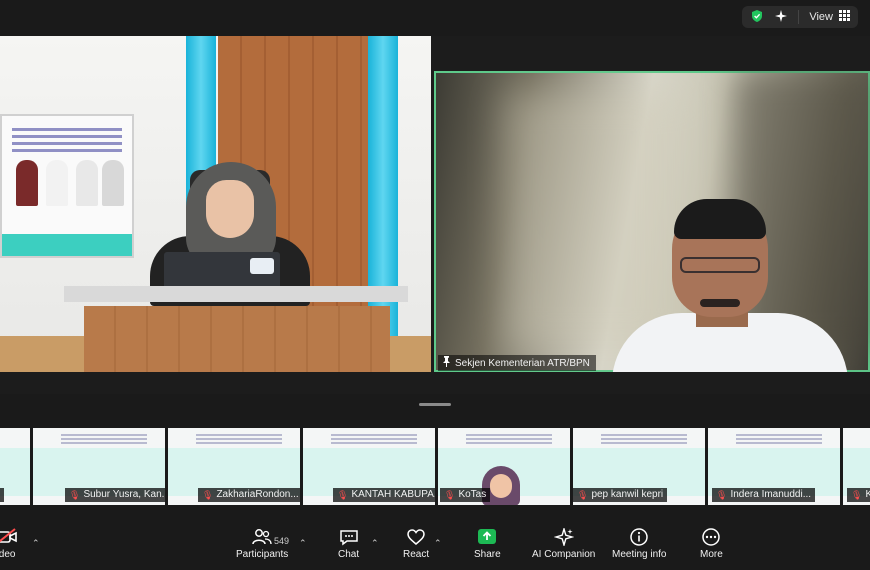 Image resolution: width=870 pixels, height=570 pixels. I want to click on participants-icon, so click(262, 537).